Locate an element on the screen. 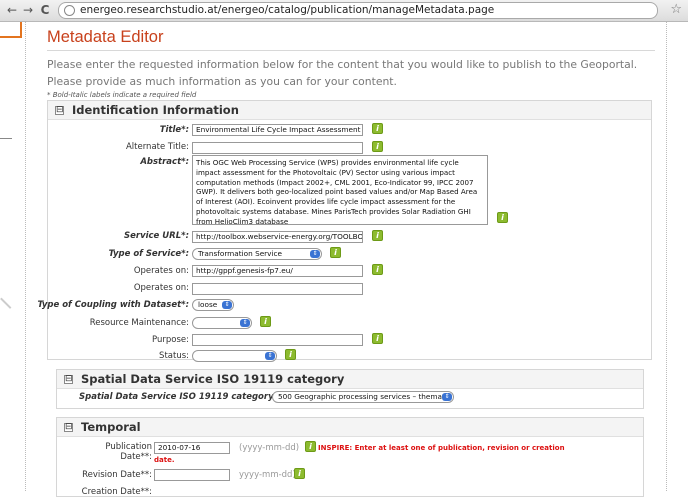 This screenshot has width=688, height=497. bookmark-star-icon: ☆ is located at coordinates (676, 9).